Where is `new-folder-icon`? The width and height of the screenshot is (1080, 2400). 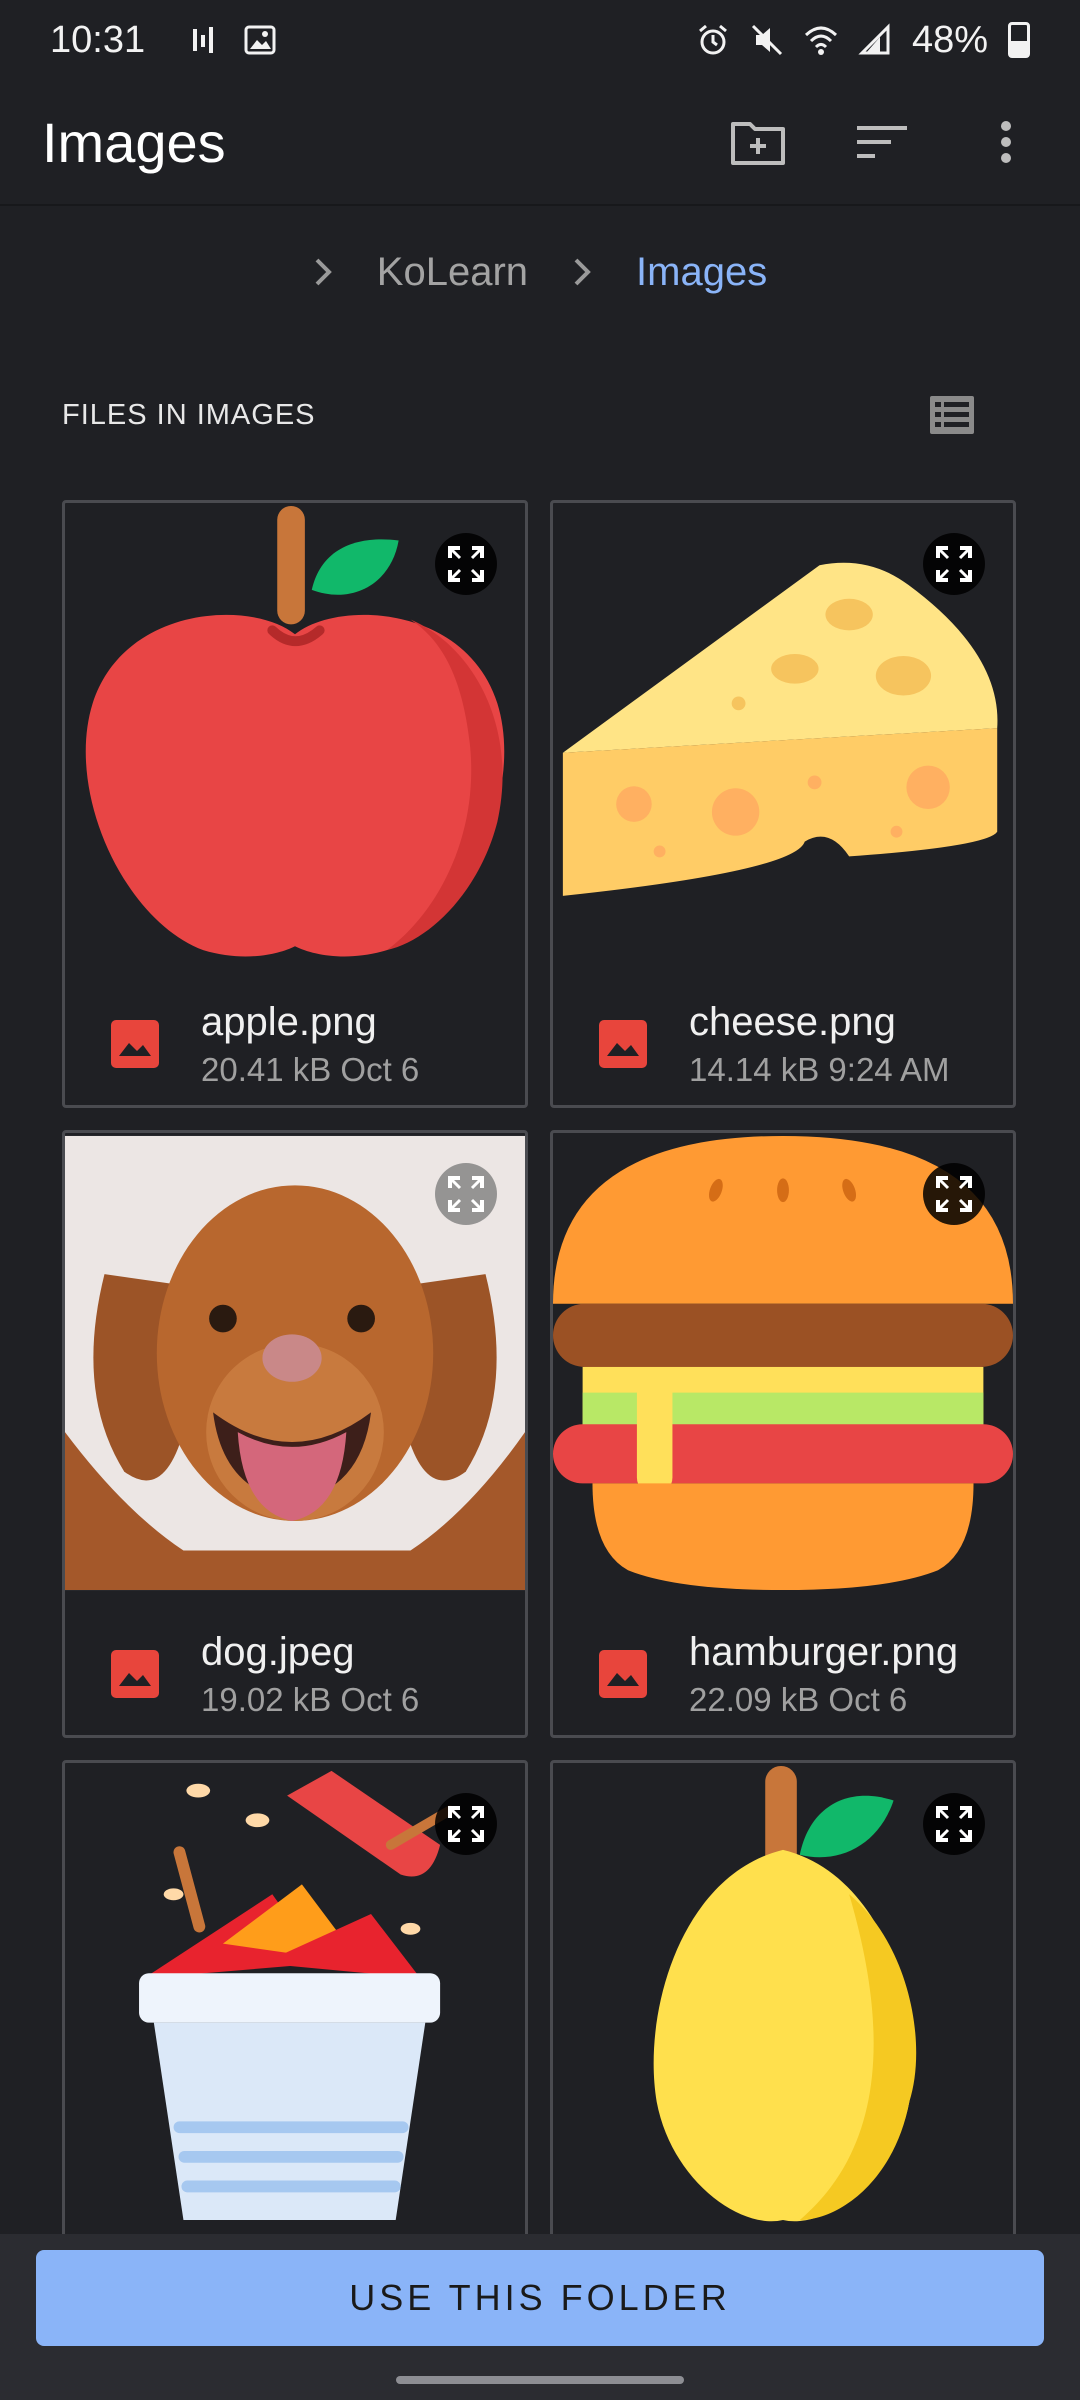 new-folder-icon is located at coordinates (758, 143).